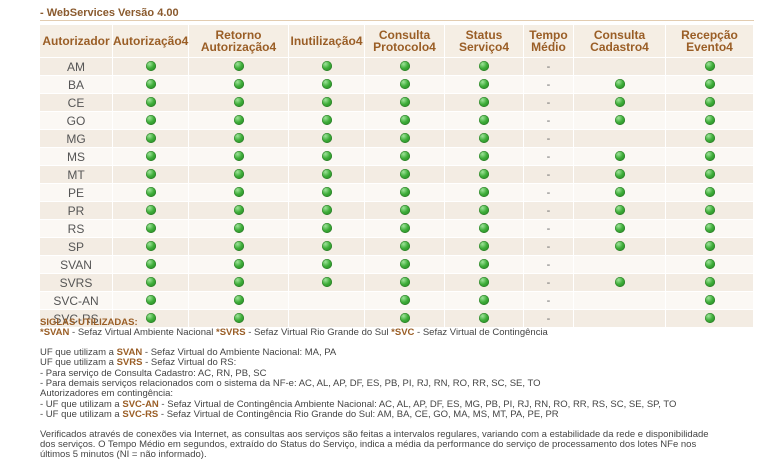  Describe the element at coordinates (231, 333) in the screenshot. I see `legend-code-svrs: *SVRS` at that location.